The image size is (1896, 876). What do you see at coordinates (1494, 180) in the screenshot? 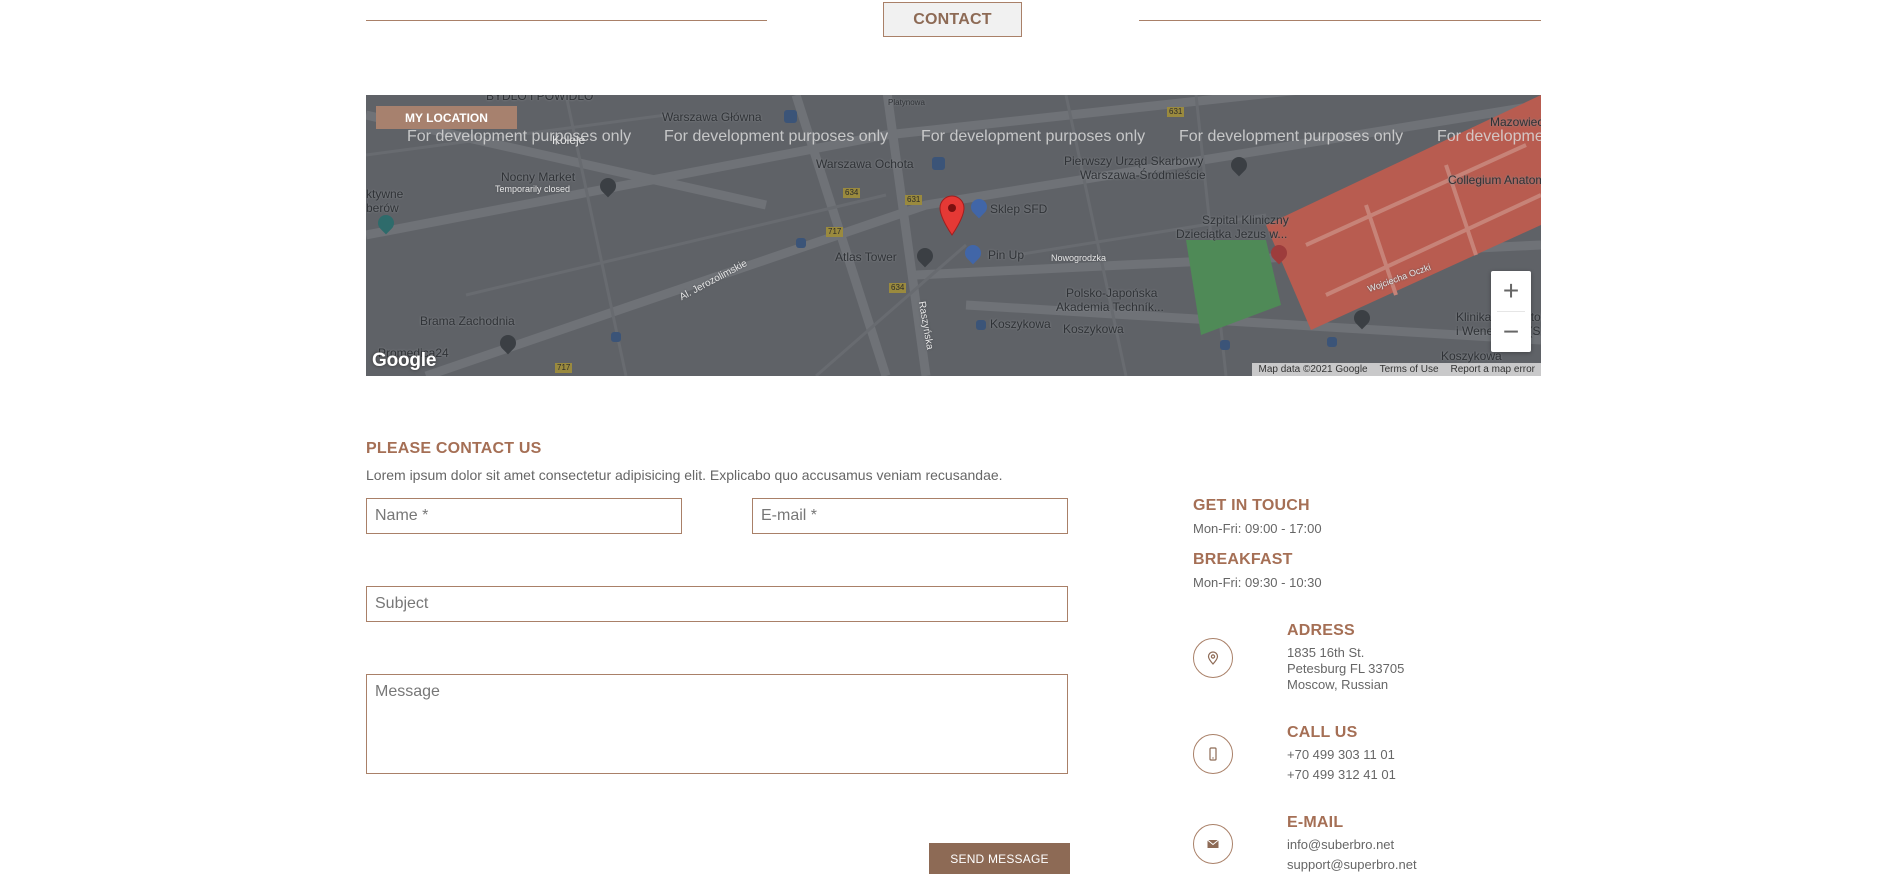
I see `place-label: Collegium Anatomic` at bounding box center [1494, 180].